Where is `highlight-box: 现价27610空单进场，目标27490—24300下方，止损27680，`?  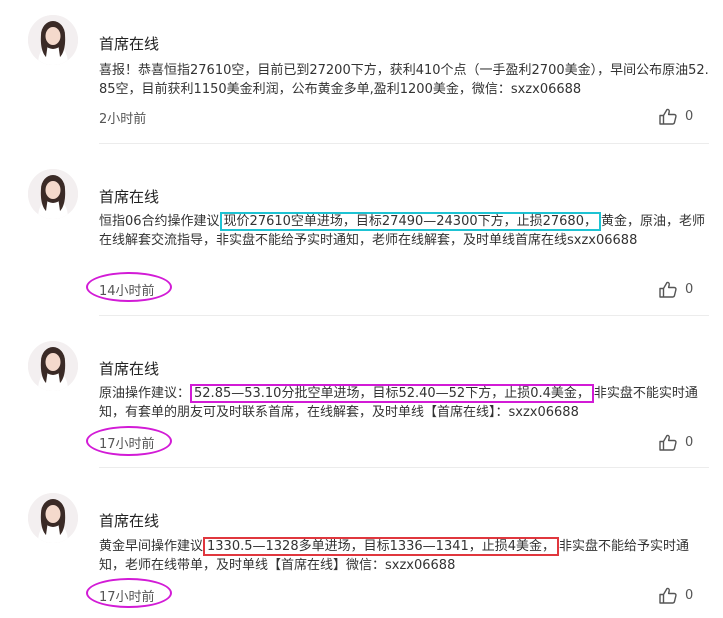 highlight-box: 现价27610空单进场，目标27490—24300下方，止损27680， is located at coordinates (410, 221).